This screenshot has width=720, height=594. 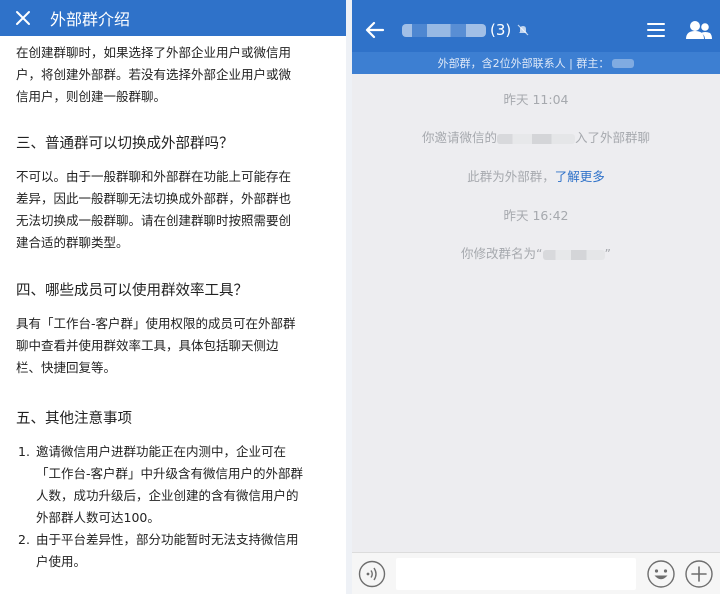 I want to click on chat-header: (3), so click(x=536, y=30).